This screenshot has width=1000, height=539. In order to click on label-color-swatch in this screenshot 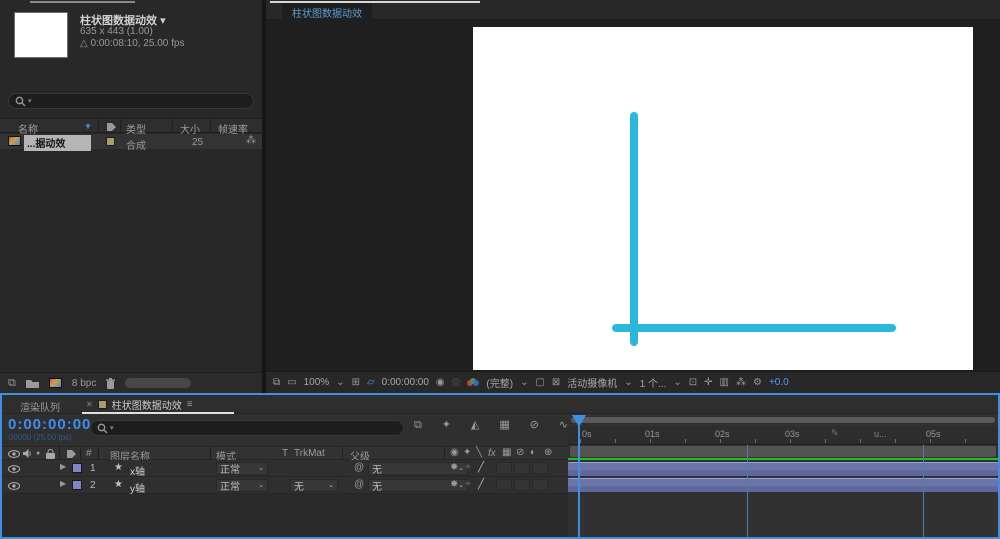, I will do `click(110, 141)`.